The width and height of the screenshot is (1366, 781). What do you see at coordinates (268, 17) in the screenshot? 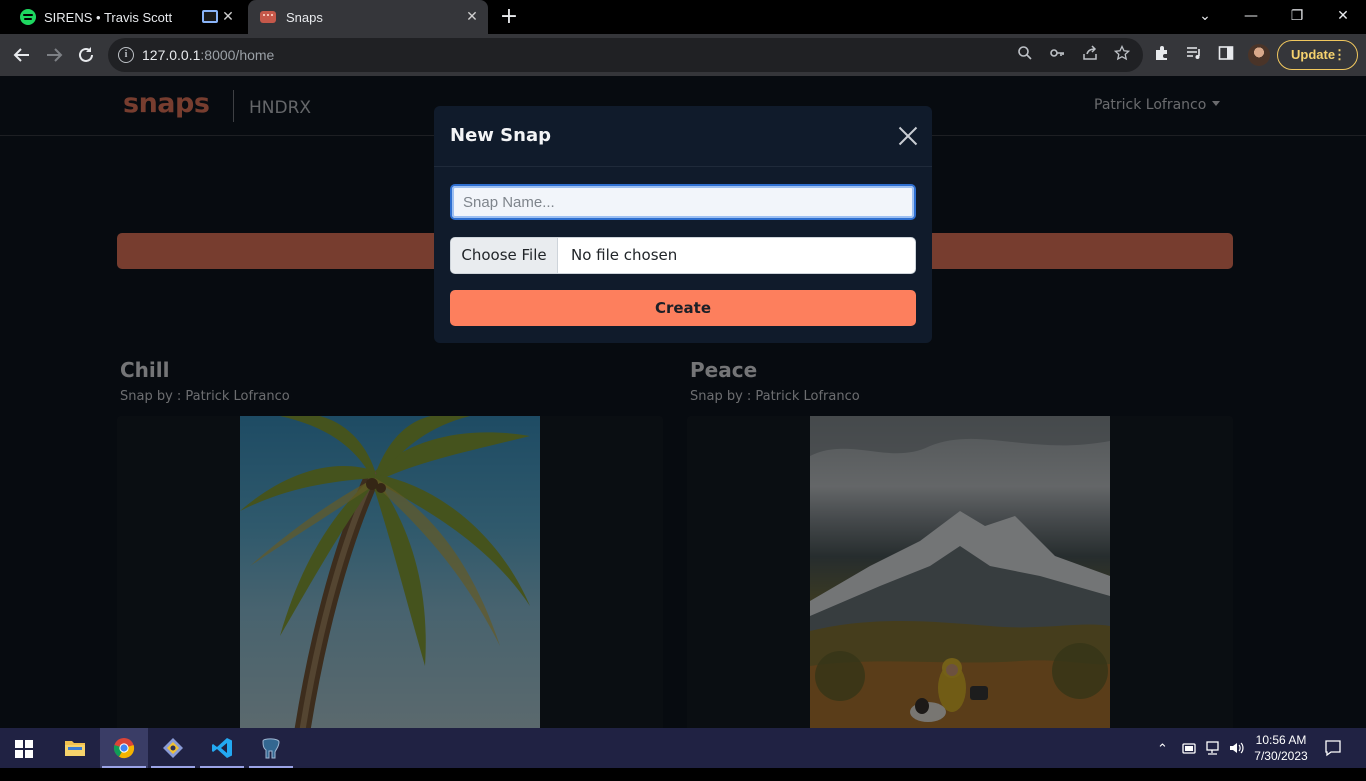
I see `snaps-favicon-icon` at bounding box center [268, 17].